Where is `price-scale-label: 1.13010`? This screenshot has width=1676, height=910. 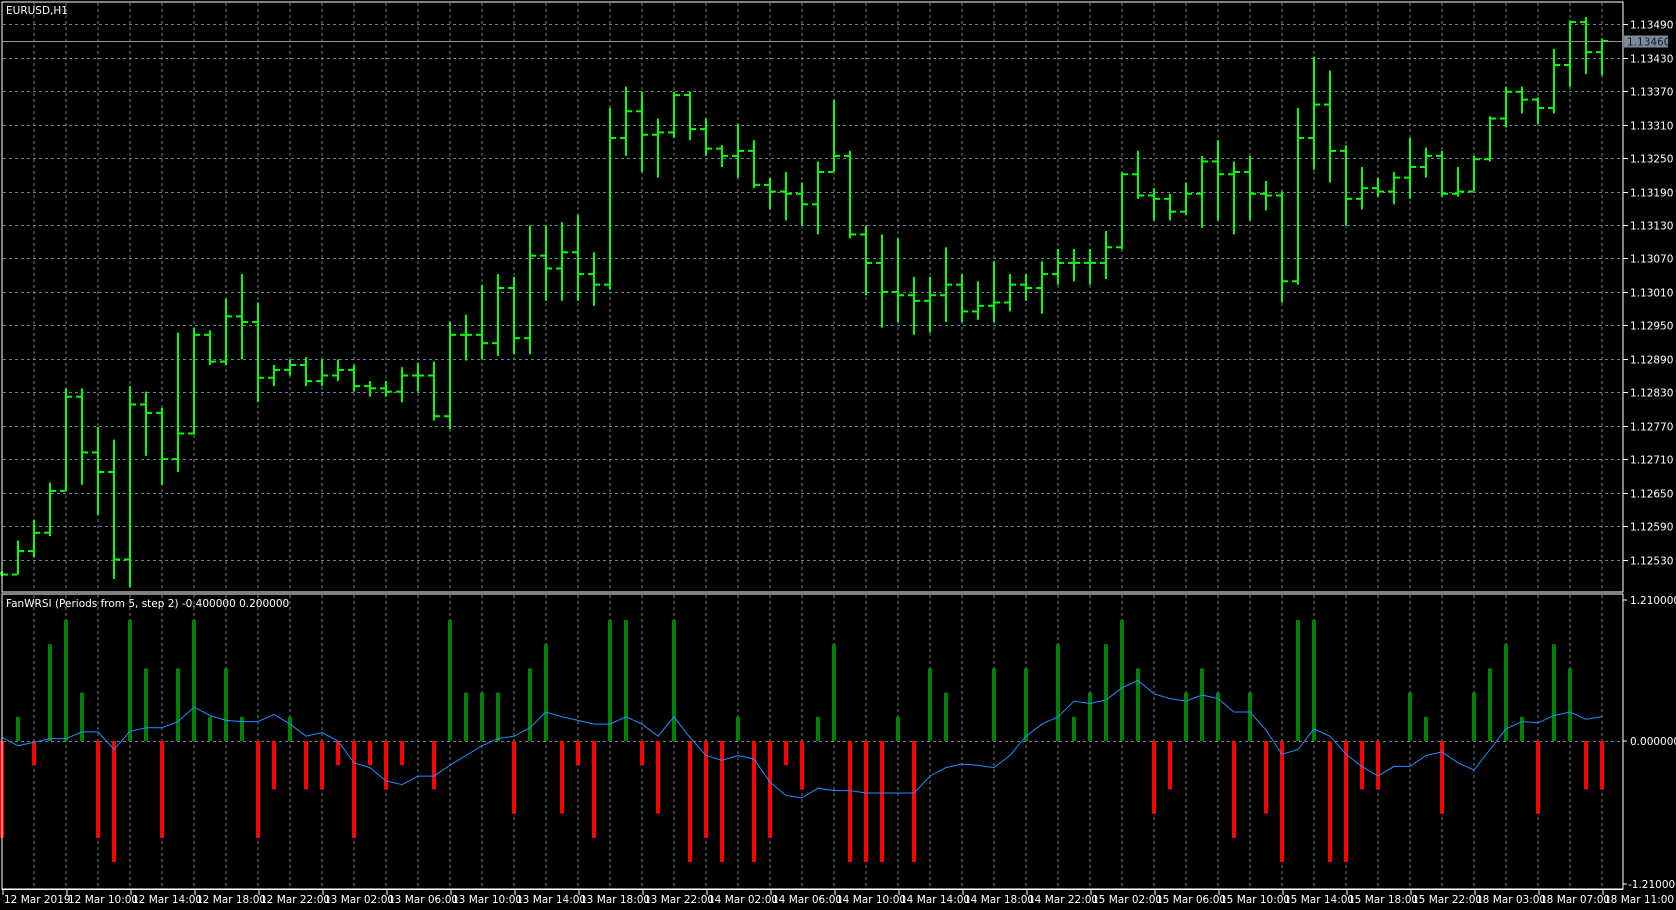
price-scale-label: 1.13010 is located at coordinates (1651, 294).